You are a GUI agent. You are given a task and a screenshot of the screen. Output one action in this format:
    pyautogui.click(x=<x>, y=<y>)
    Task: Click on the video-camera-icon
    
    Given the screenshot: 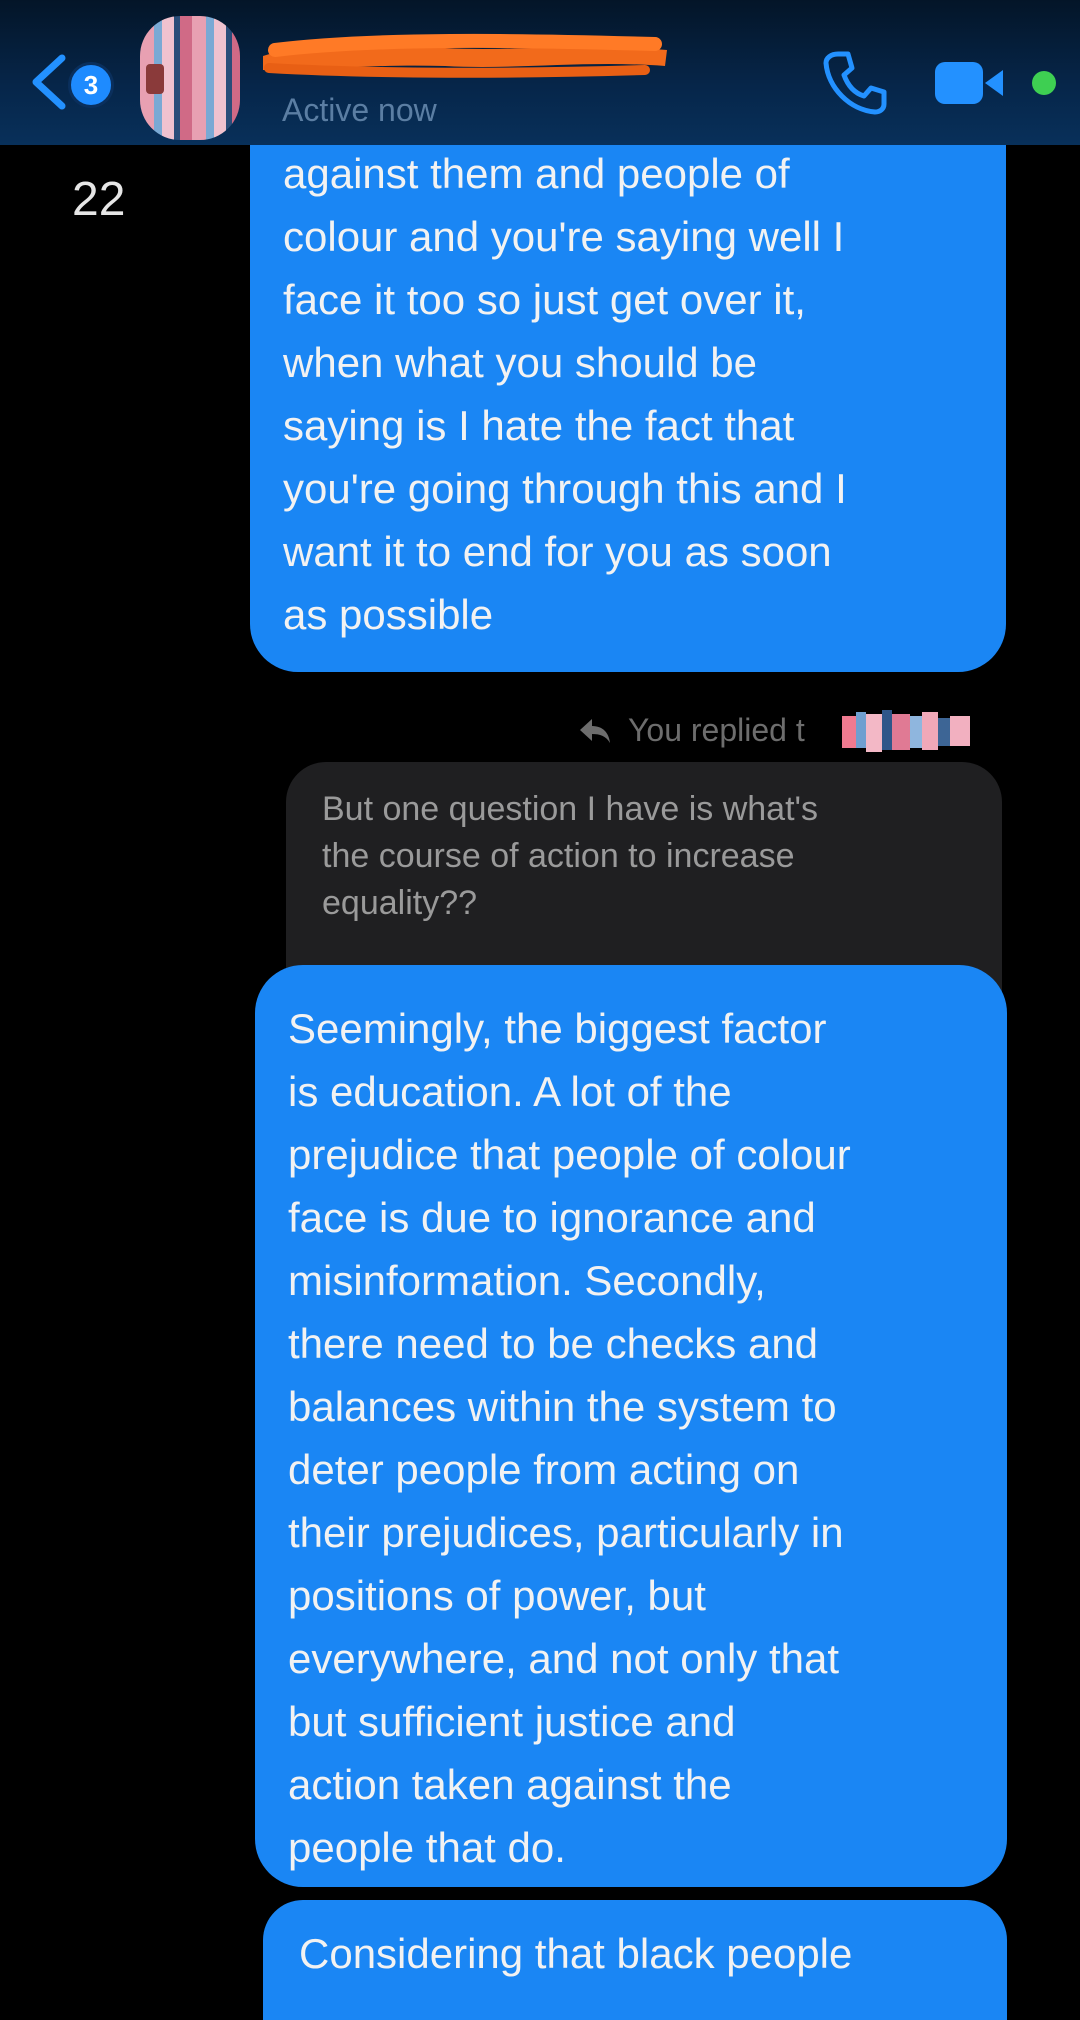 What is the action you would take?
    pyautogui.click(x=959, y=83)
    